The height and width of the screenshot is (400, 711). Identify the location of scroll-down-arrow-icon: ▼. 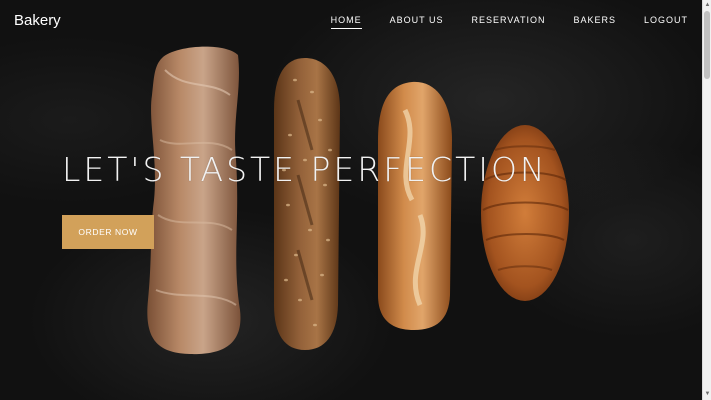
(707, 394).